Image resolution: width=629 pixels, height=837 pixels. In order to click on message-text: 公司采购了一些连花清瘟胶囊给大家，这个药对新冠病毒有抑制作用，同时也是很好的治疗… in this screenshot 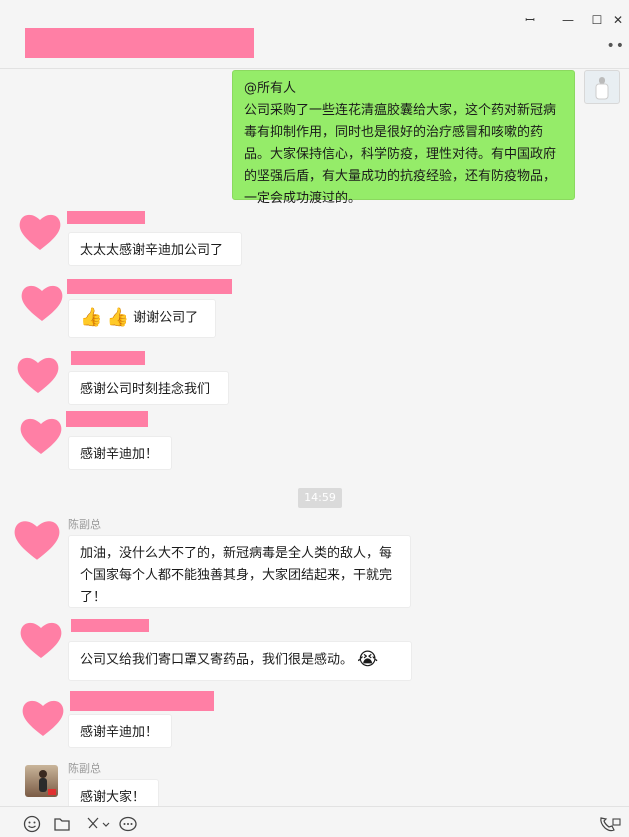, I will do `click(400, 154)`.